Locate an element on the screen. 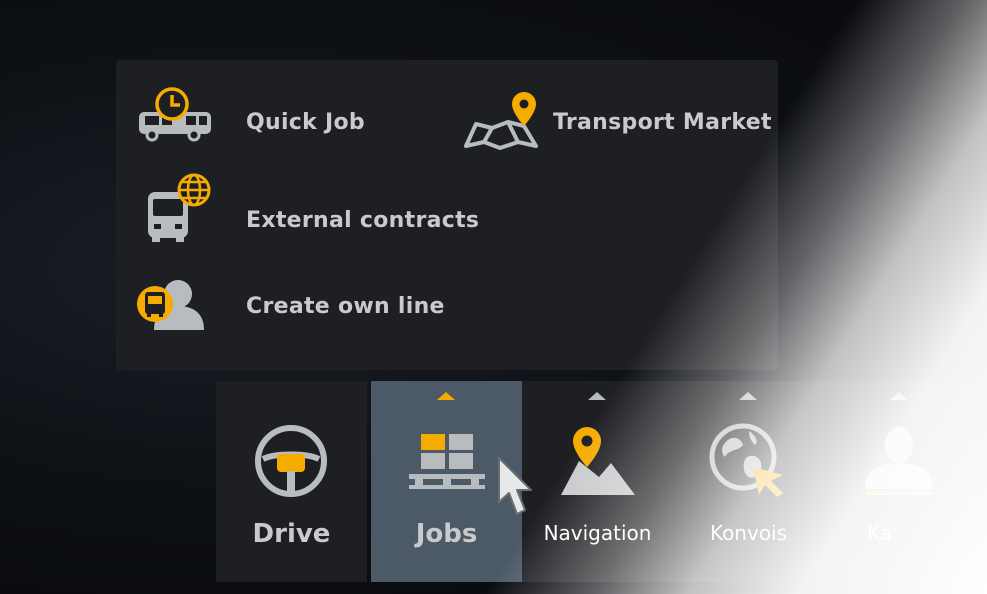  mouse-cursor-icon is located at coordinates (515, 486).